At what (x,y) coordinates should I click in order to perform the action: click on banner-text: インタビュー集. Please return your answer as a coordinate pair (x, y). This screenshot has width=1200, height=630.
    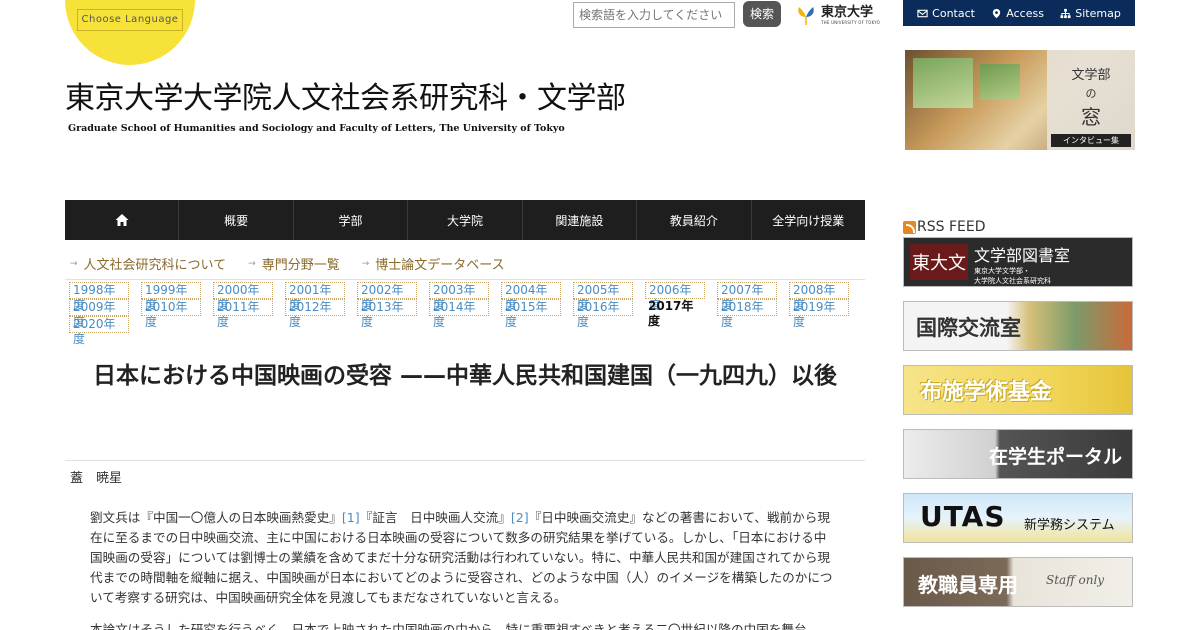
    Looking at the image, I should click on (1091, 140).